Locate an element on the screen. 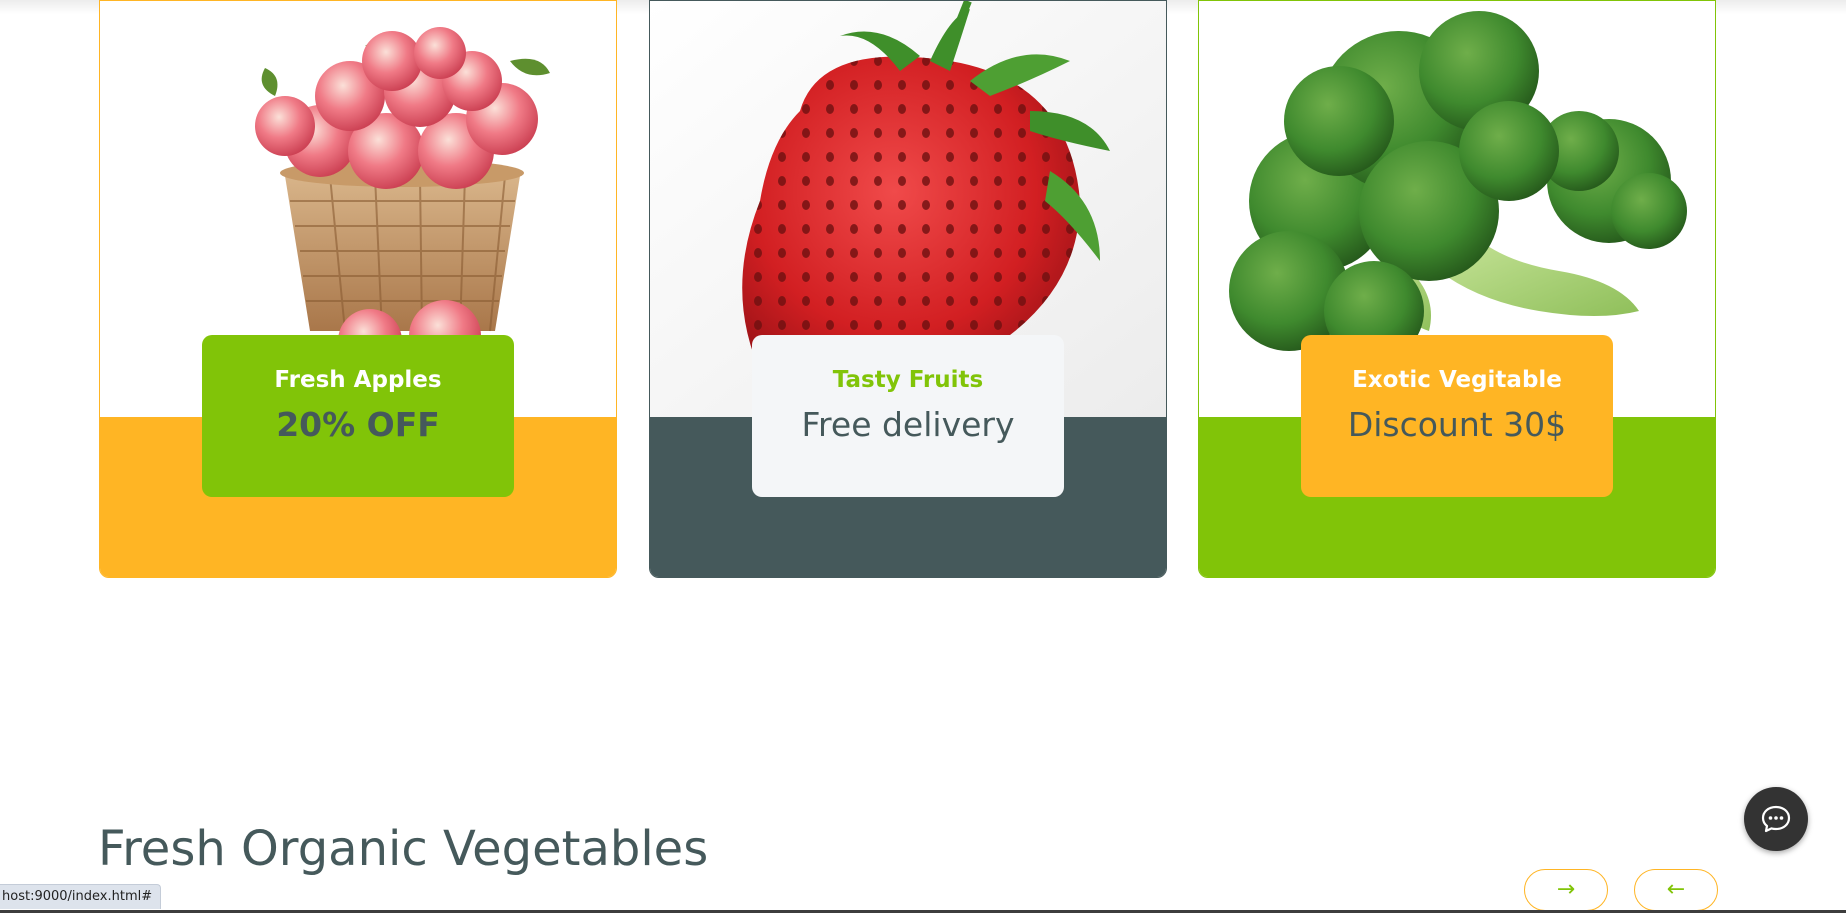 The image size is (1846, 913). promo-subtitle: Fresh Apples is located at coordinates (358, 380).